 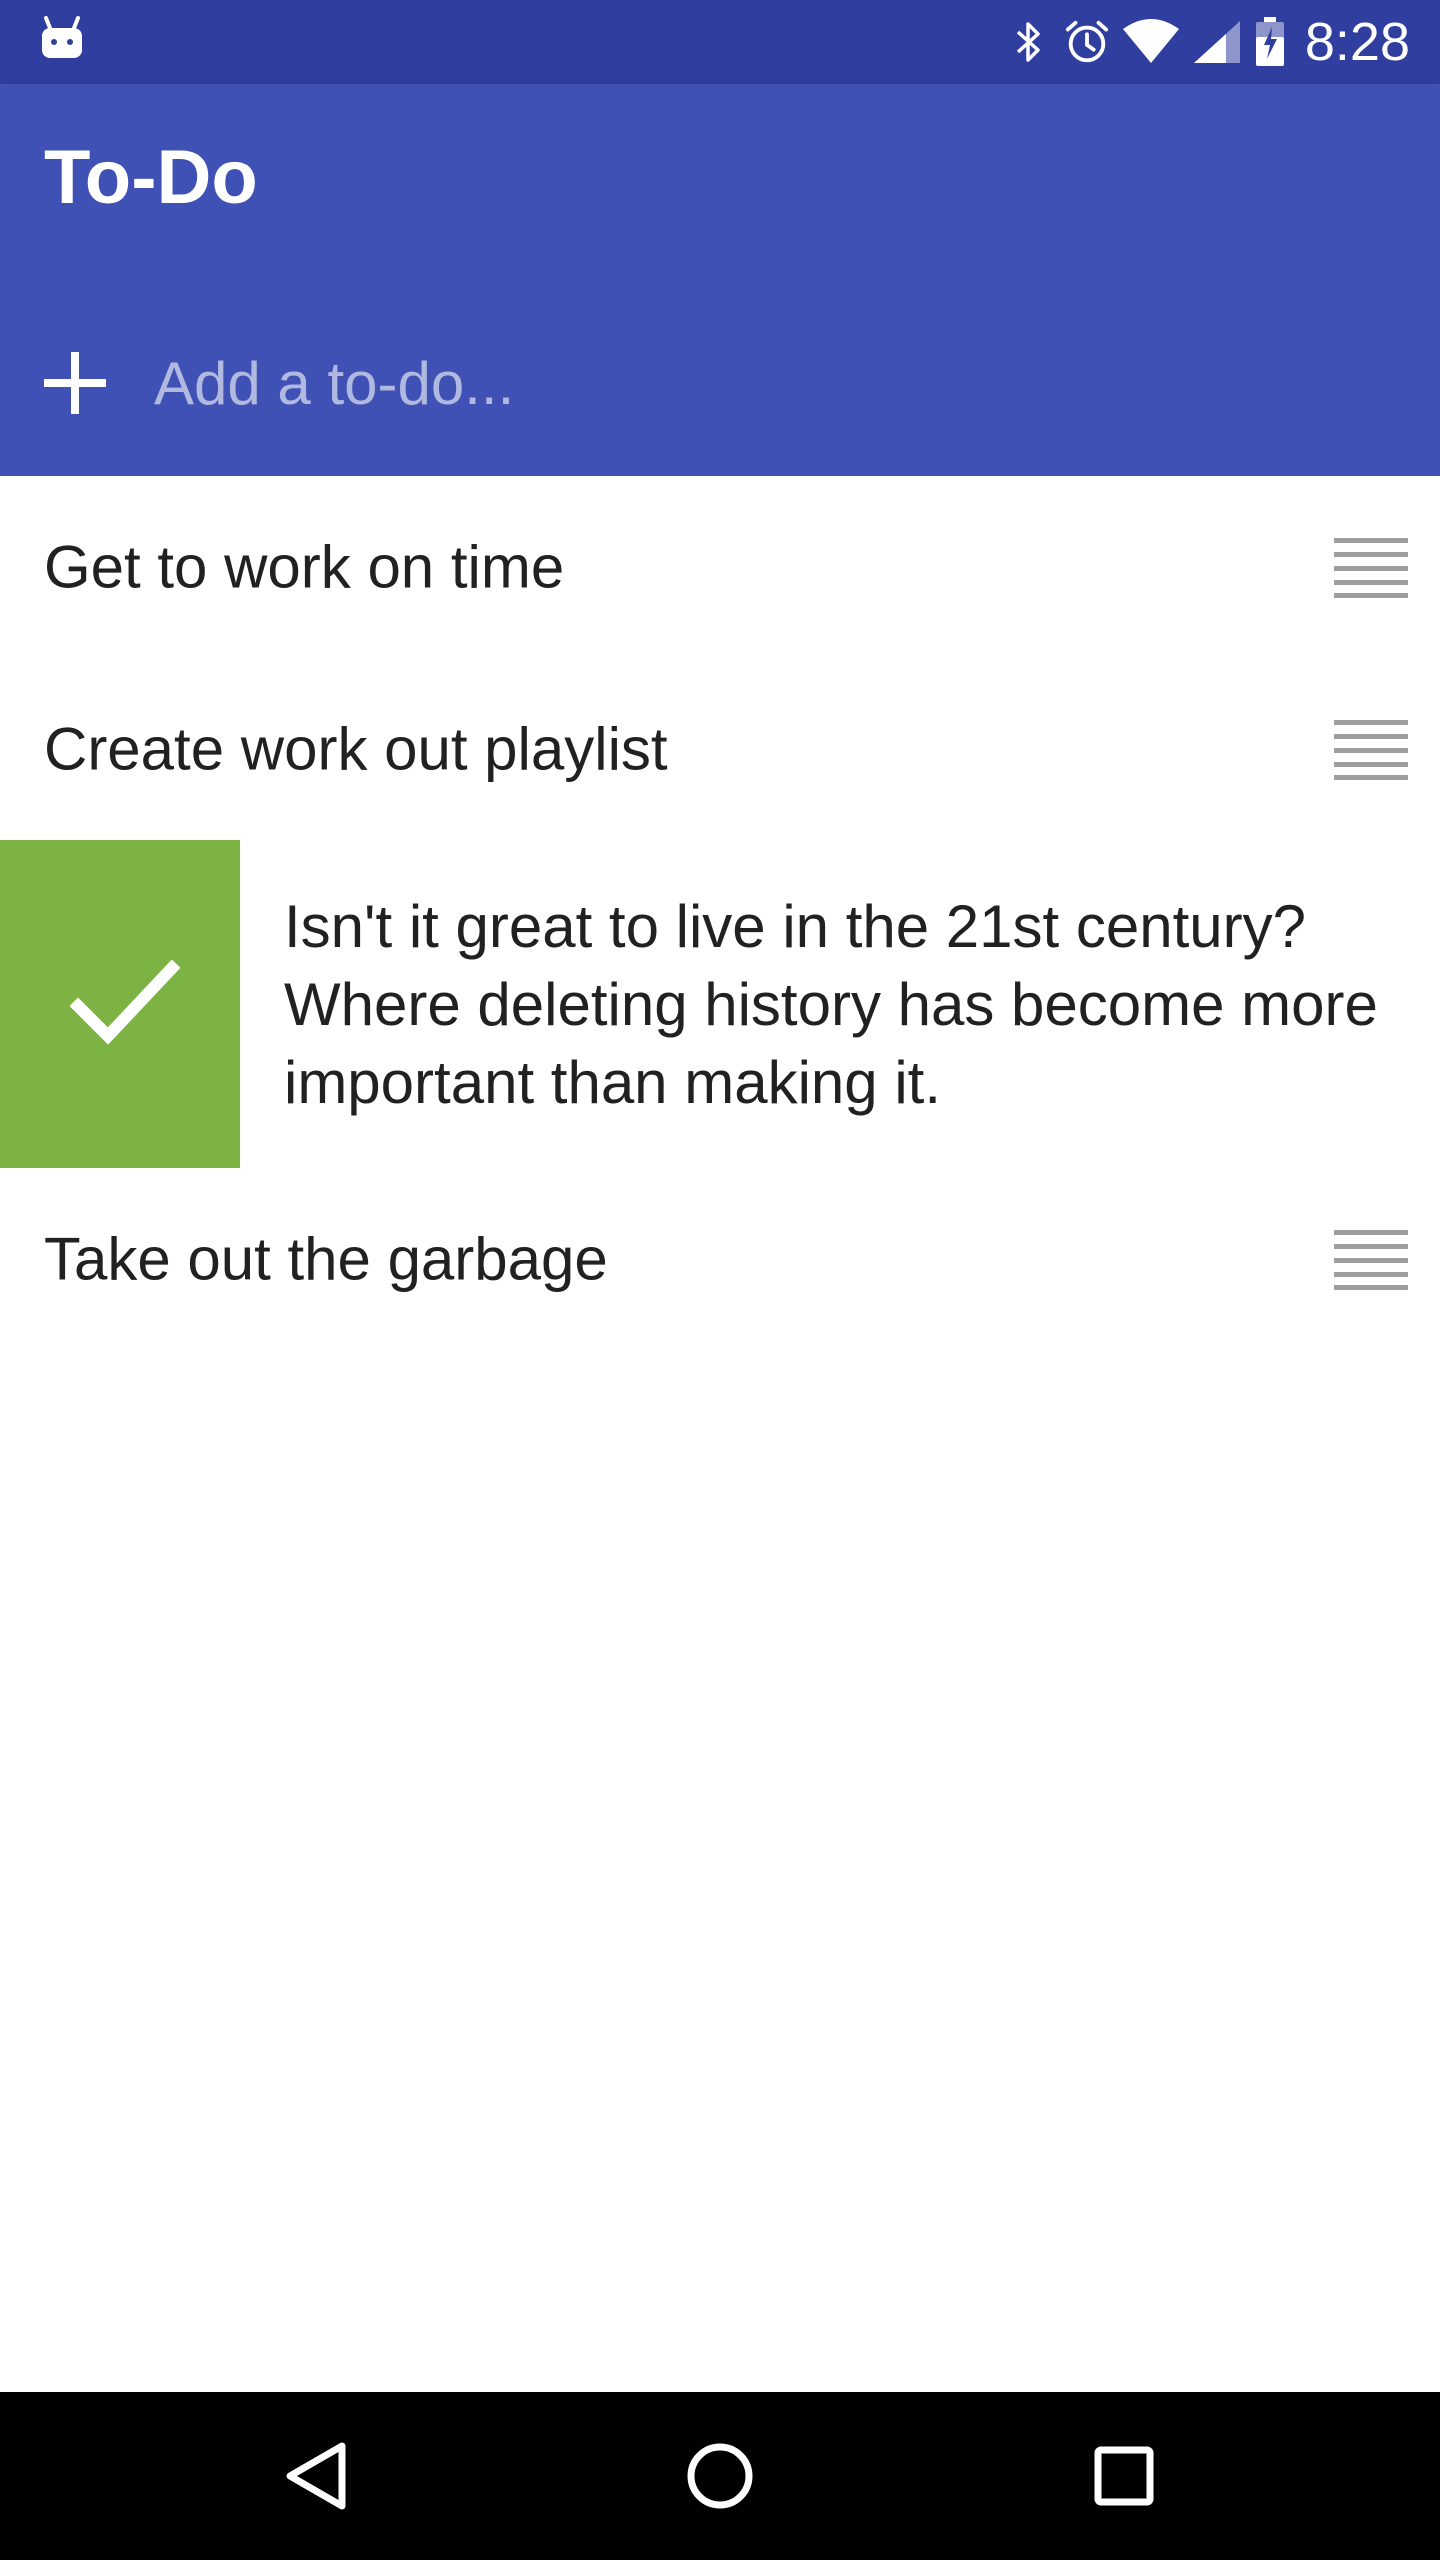 I want to click on list-item: Take out the garbage, so click(x=720, y=1259).